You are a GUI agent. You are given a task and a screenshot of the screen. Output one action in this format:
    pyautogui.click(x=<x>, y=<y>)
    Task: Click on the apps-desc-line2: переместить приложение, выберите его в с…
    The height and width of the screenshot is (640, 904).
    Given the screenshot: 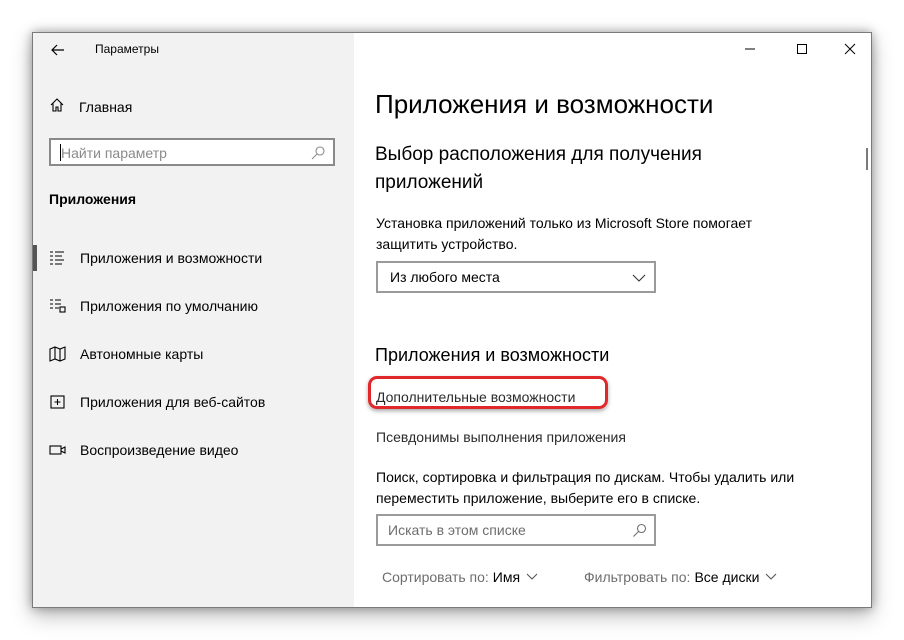 What is the action you would take?
    pyautogui.click(x=538, y=498)
    